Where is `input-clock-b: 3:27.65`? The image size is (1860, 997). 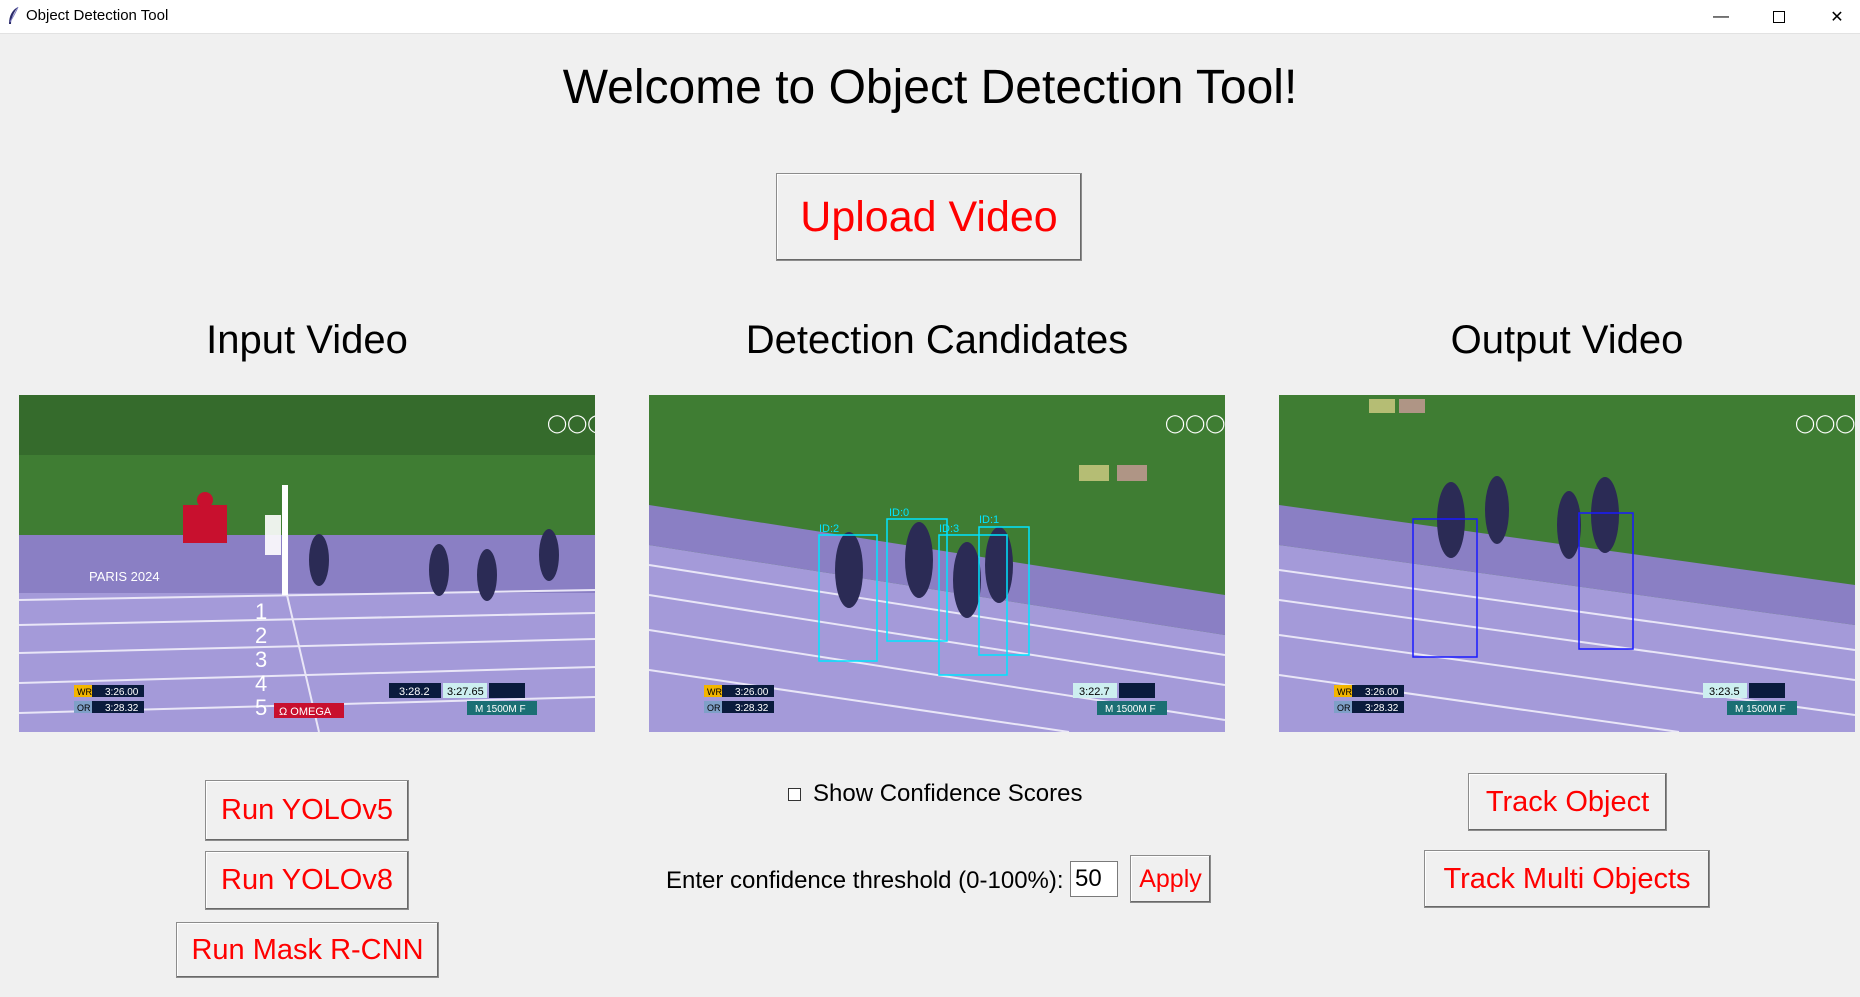
input-clock-b: 3:27.65 is located at coordinates (465, 692).